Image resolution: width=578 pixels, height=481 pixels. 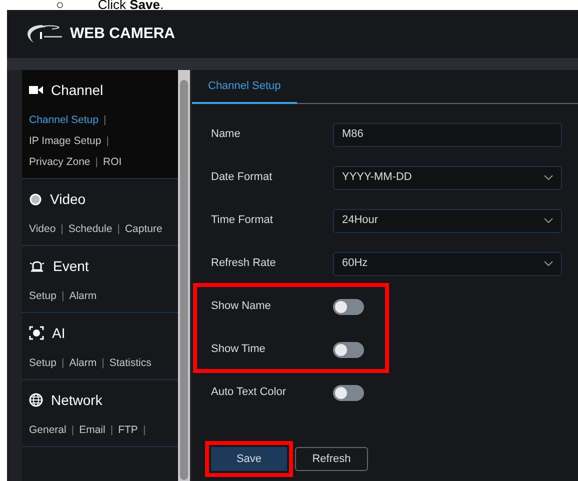 What do you see at coordinates (447, 220) in the screenshot?
I see `dropdown-field: 24Hour` at bounding box center [447, 220].